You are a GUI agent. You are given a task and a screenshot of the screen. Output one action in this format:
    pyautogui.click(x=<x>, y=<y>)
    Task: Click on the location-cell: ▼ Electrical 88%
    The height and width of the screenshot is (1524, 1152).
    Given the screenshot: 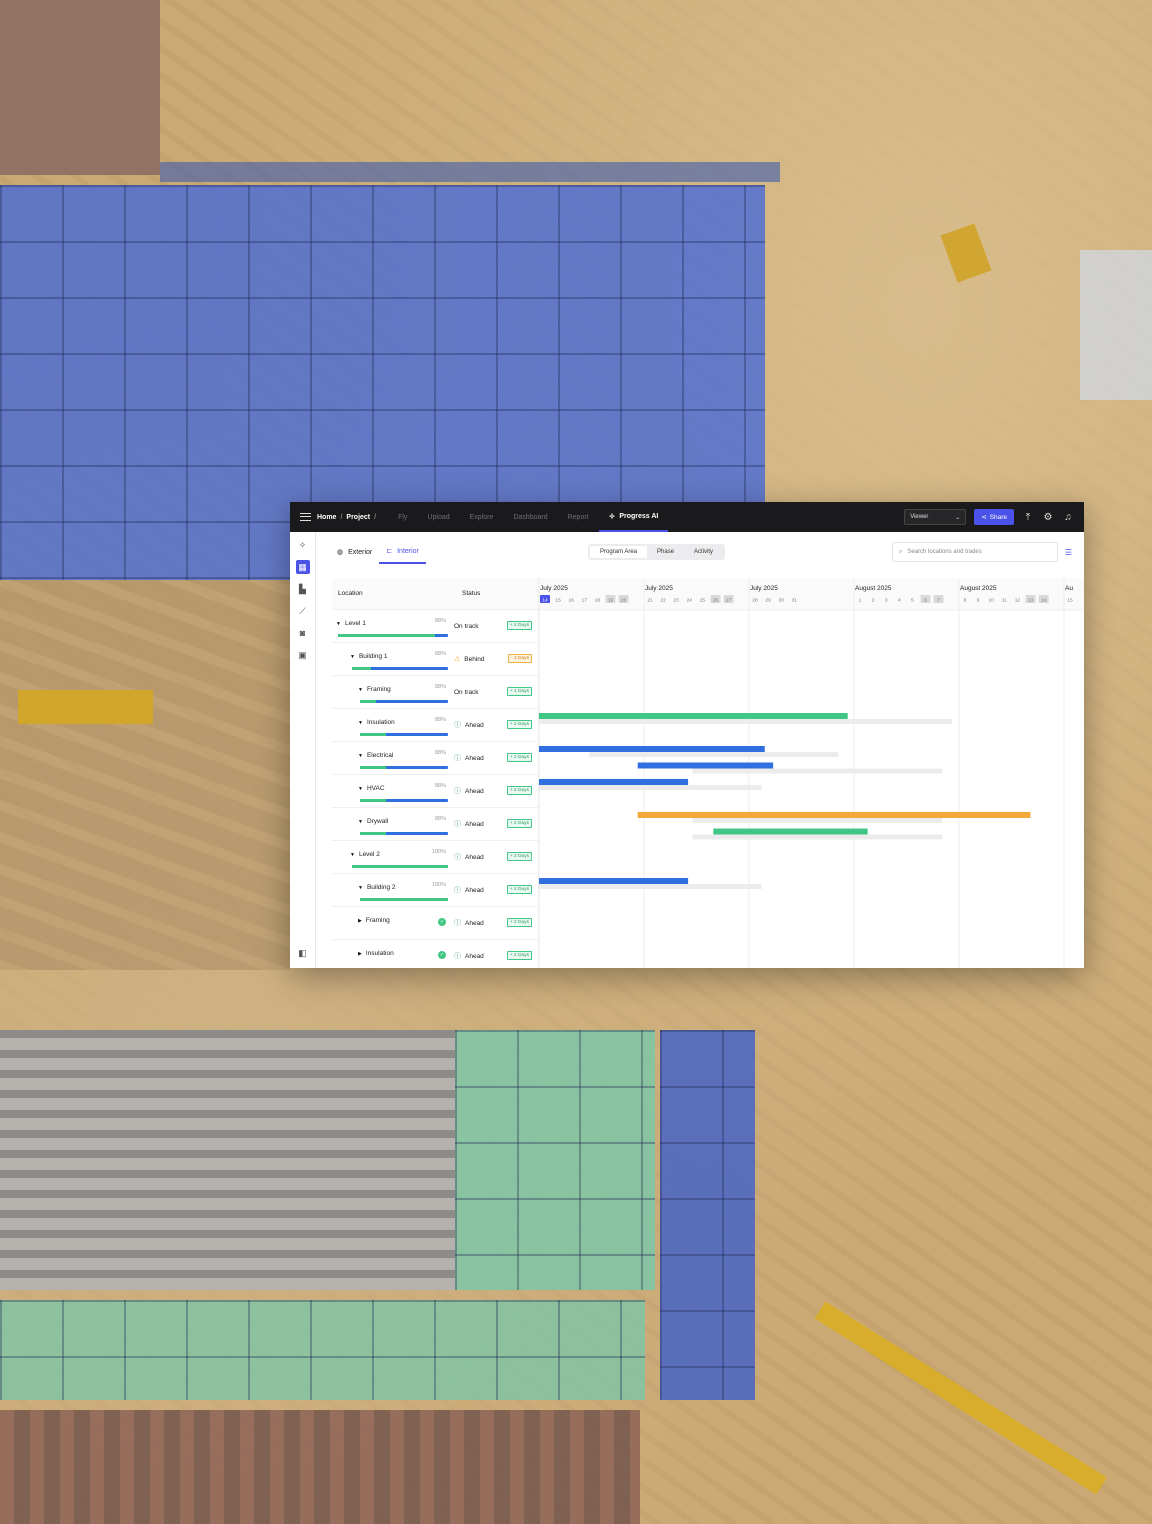 What is the action you would take?
    pyautogui.click(x=390, y=758)
    